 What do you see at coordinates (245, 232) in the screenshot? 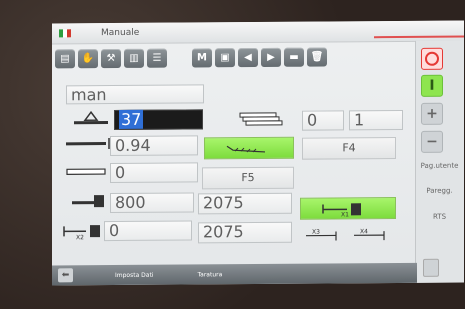
I see `x2-position-field: 2075` at bounding box center [245, 232].